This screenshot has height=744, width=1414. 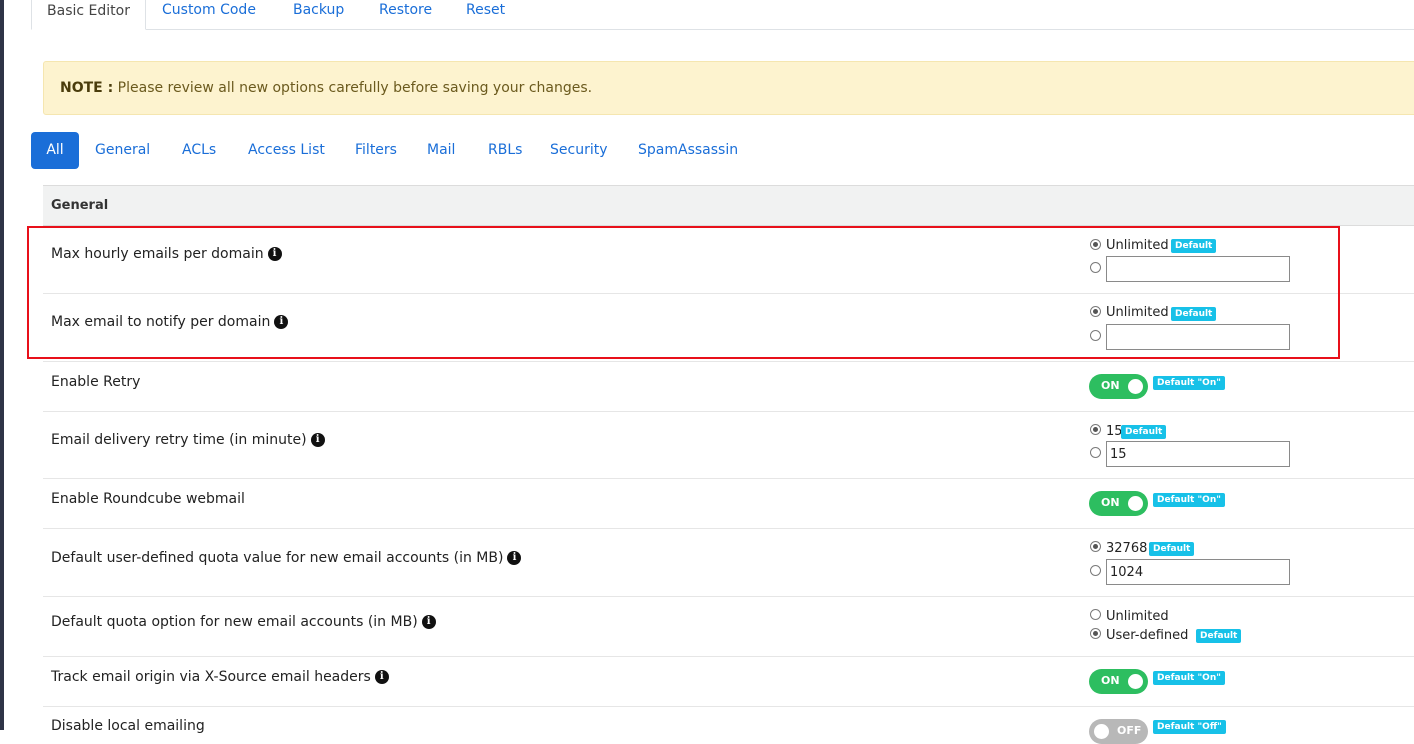 What do you see at coordinates (405, 14) in the screenshot?
I see `tab-restore: Restore` at bounding box center [405, 14].